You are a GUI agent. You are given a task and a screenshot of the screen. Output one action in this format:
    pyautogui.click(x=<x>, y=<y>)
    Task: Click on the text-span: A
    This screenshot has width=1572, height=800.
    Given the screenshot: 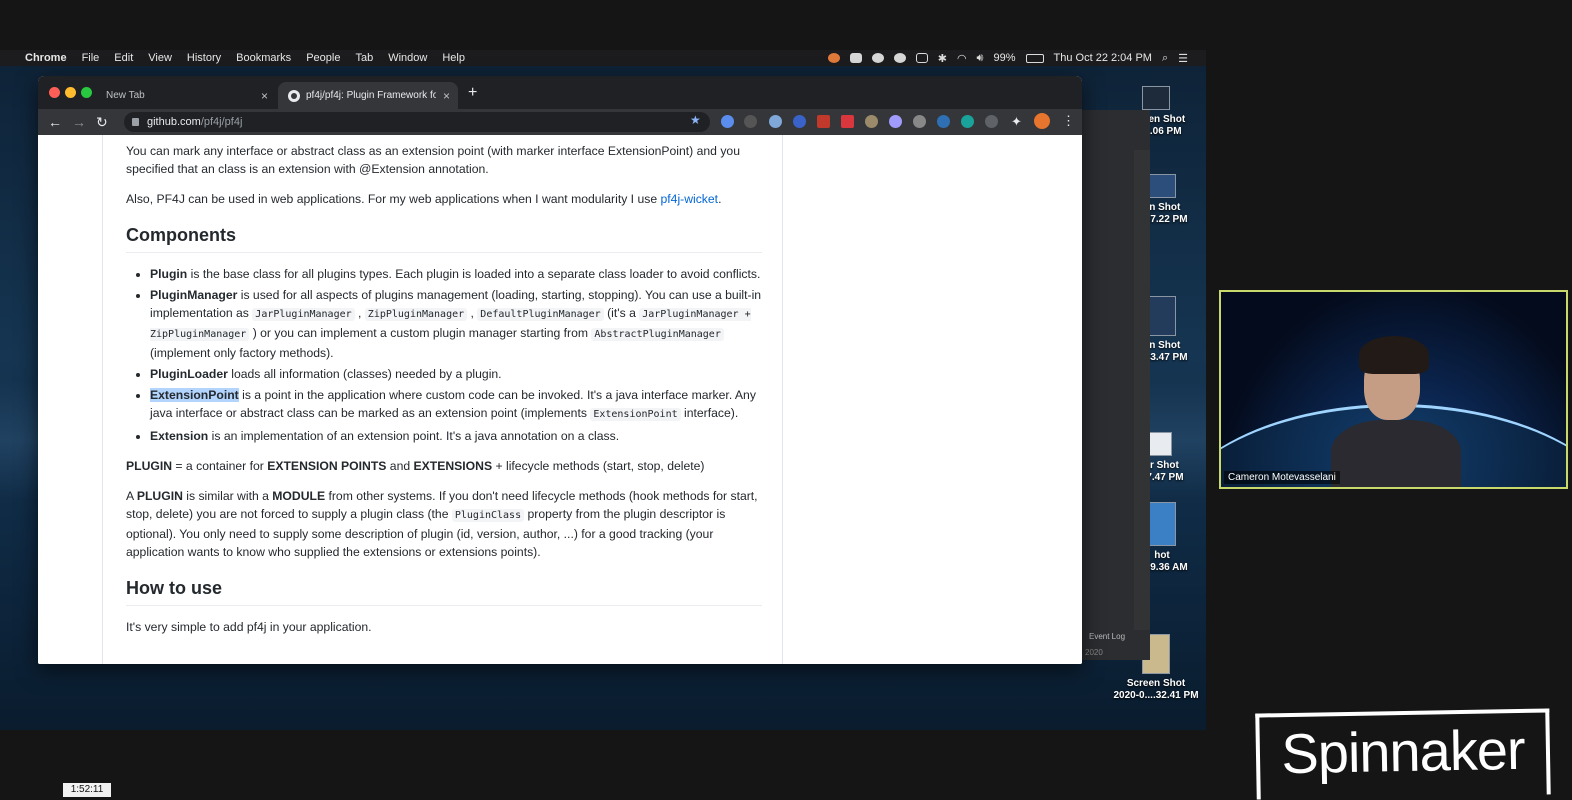 What is the action you would take?
    pyautogui.click(x=131, y=496)
    